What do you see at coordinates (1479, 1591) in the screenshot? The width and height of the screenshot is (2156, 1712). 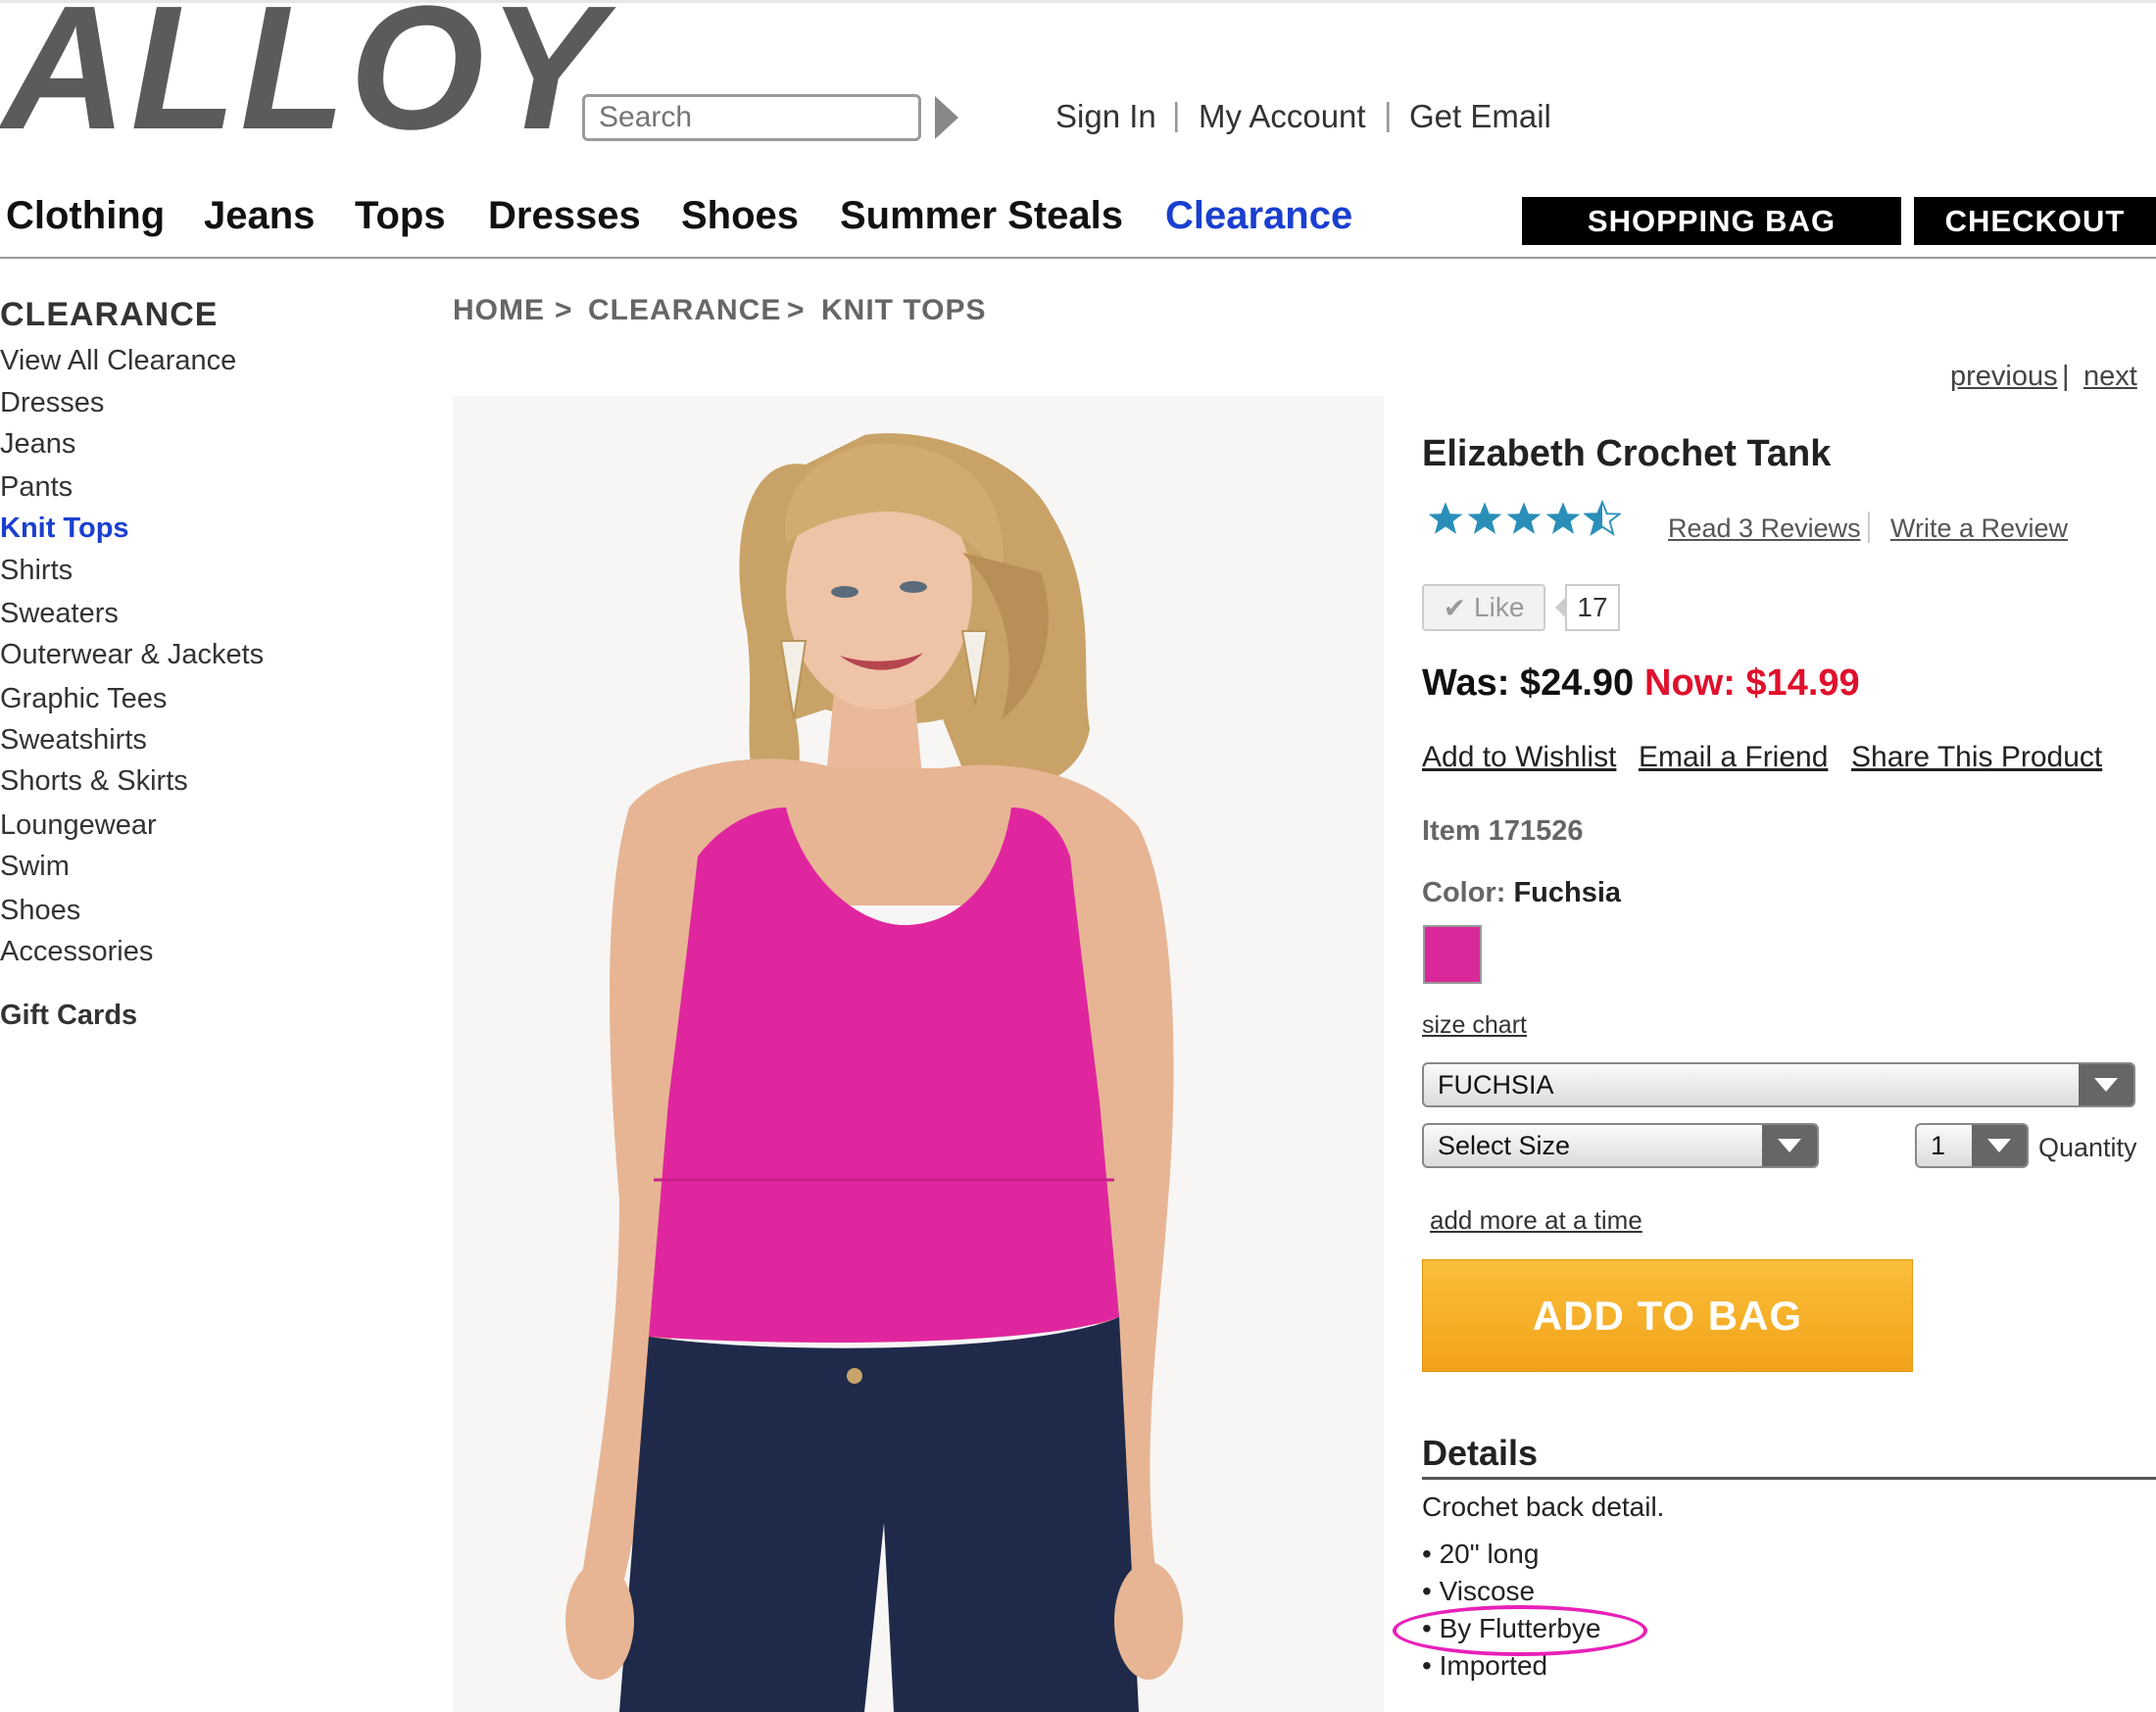 I see `details-bullet: Viscose` at bounding box center [1479, 1591].